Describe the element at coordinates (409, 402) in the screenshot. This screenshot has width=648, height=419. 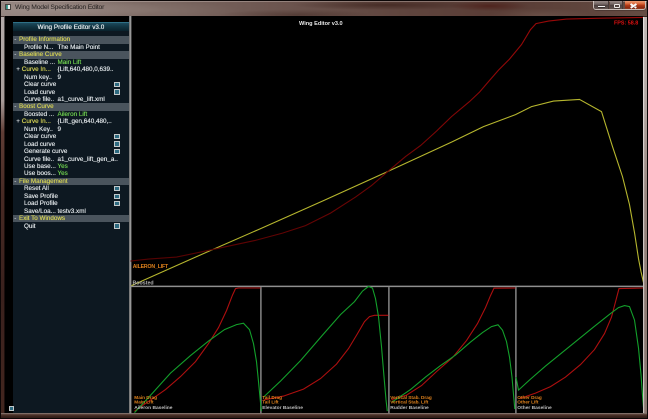
I see `svg-text: Vertical Stab. Lift` at that location.